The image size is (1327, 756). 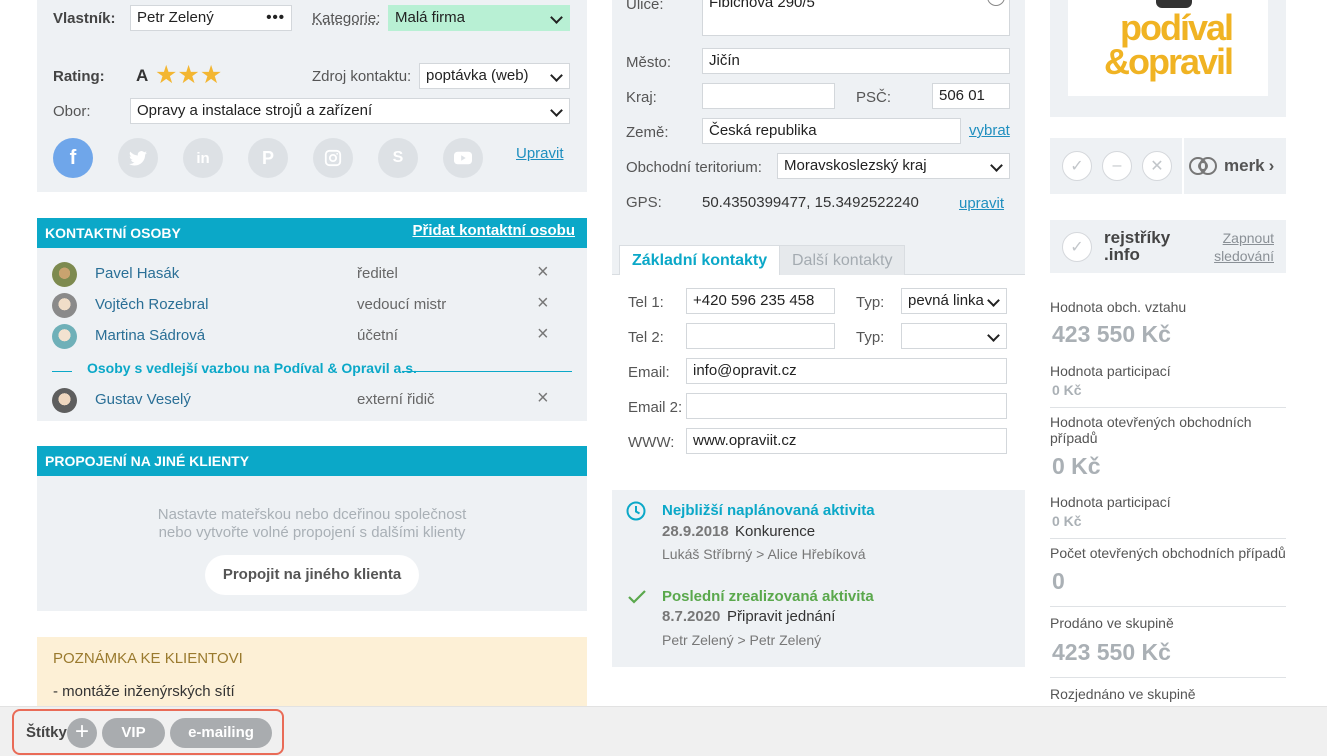 What do you see at coordinates (637, 597) in the screenshot?
I see `check-icon` at bounding box center [637, 597].